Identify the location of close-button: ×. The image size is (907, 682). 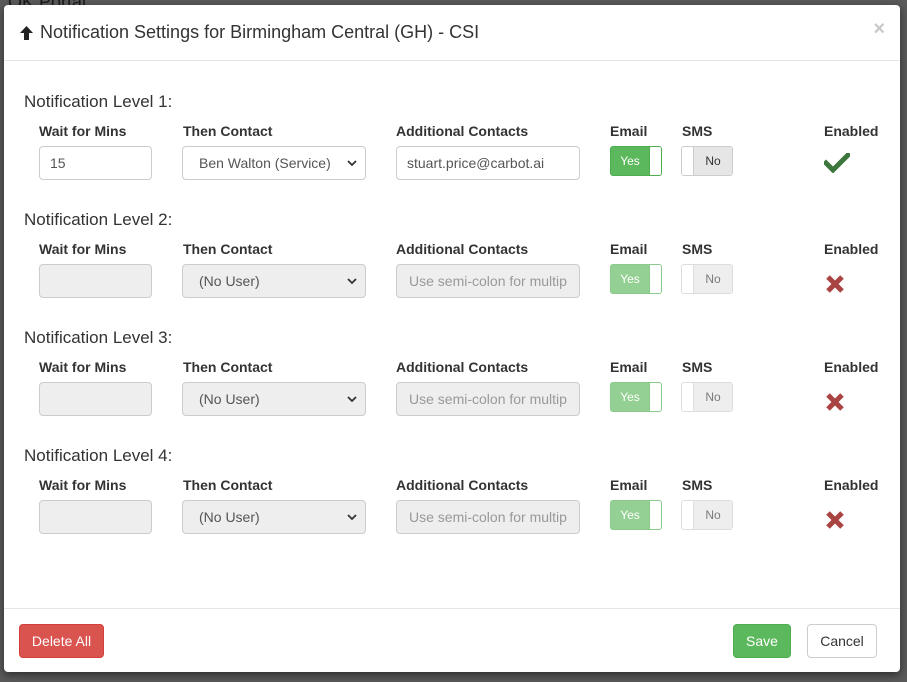
(879, 29).